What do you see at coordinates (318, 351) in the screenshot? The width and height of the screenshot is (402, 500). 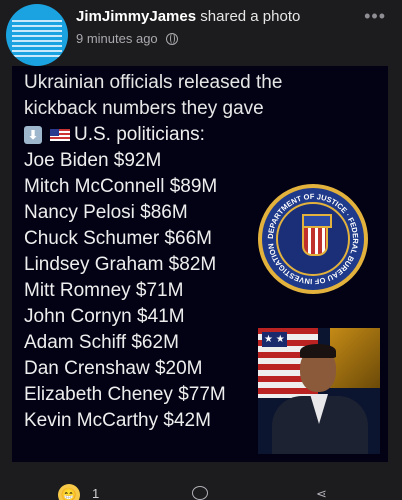 I see `portrait-hair` at bounding box center [318, 351].